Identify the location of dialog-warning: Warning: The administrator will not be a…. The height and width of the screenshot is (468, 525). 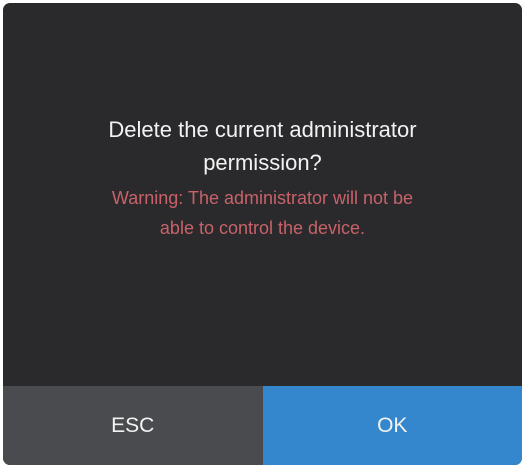
(262, 213).